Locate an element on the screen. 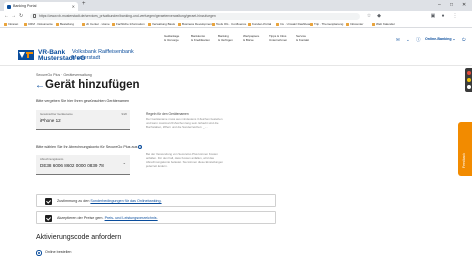 The image size is (472, 262). help-icon: ⓘ is located at coordinates (418, 40).